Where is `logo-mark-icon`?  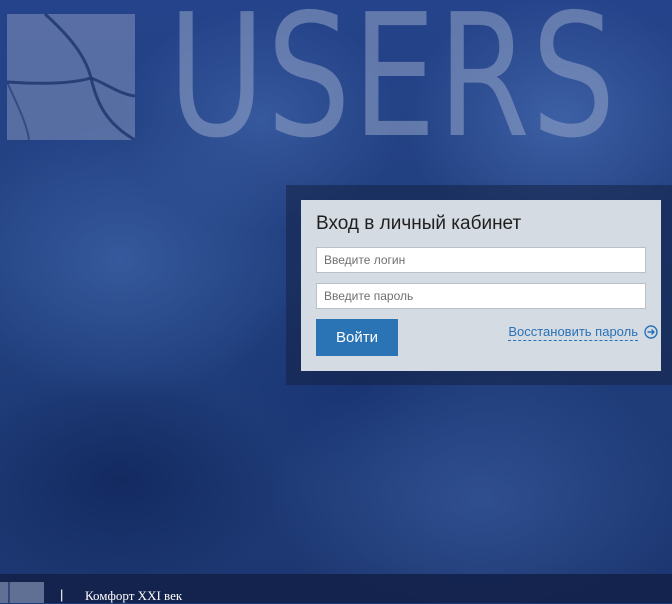 logo-mark-icon is located at coordinates (71, 77).